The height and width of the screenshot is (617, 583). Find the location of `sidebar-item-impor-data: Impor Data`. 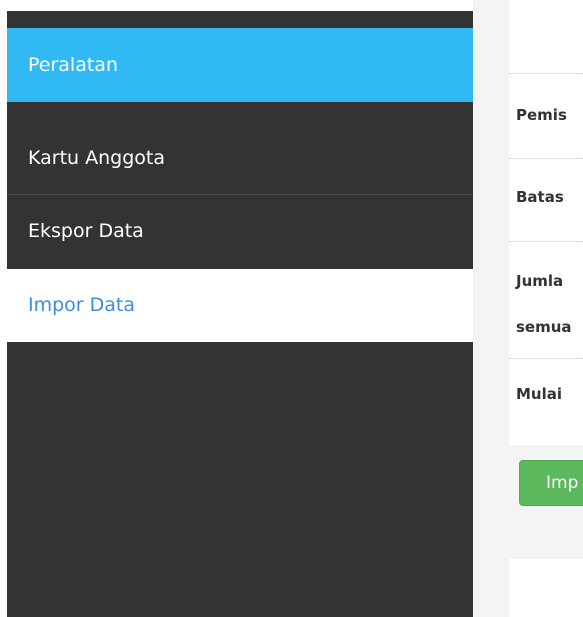

sidebar-item-impor-data: Impor Data is located at coordinates (240, 305).